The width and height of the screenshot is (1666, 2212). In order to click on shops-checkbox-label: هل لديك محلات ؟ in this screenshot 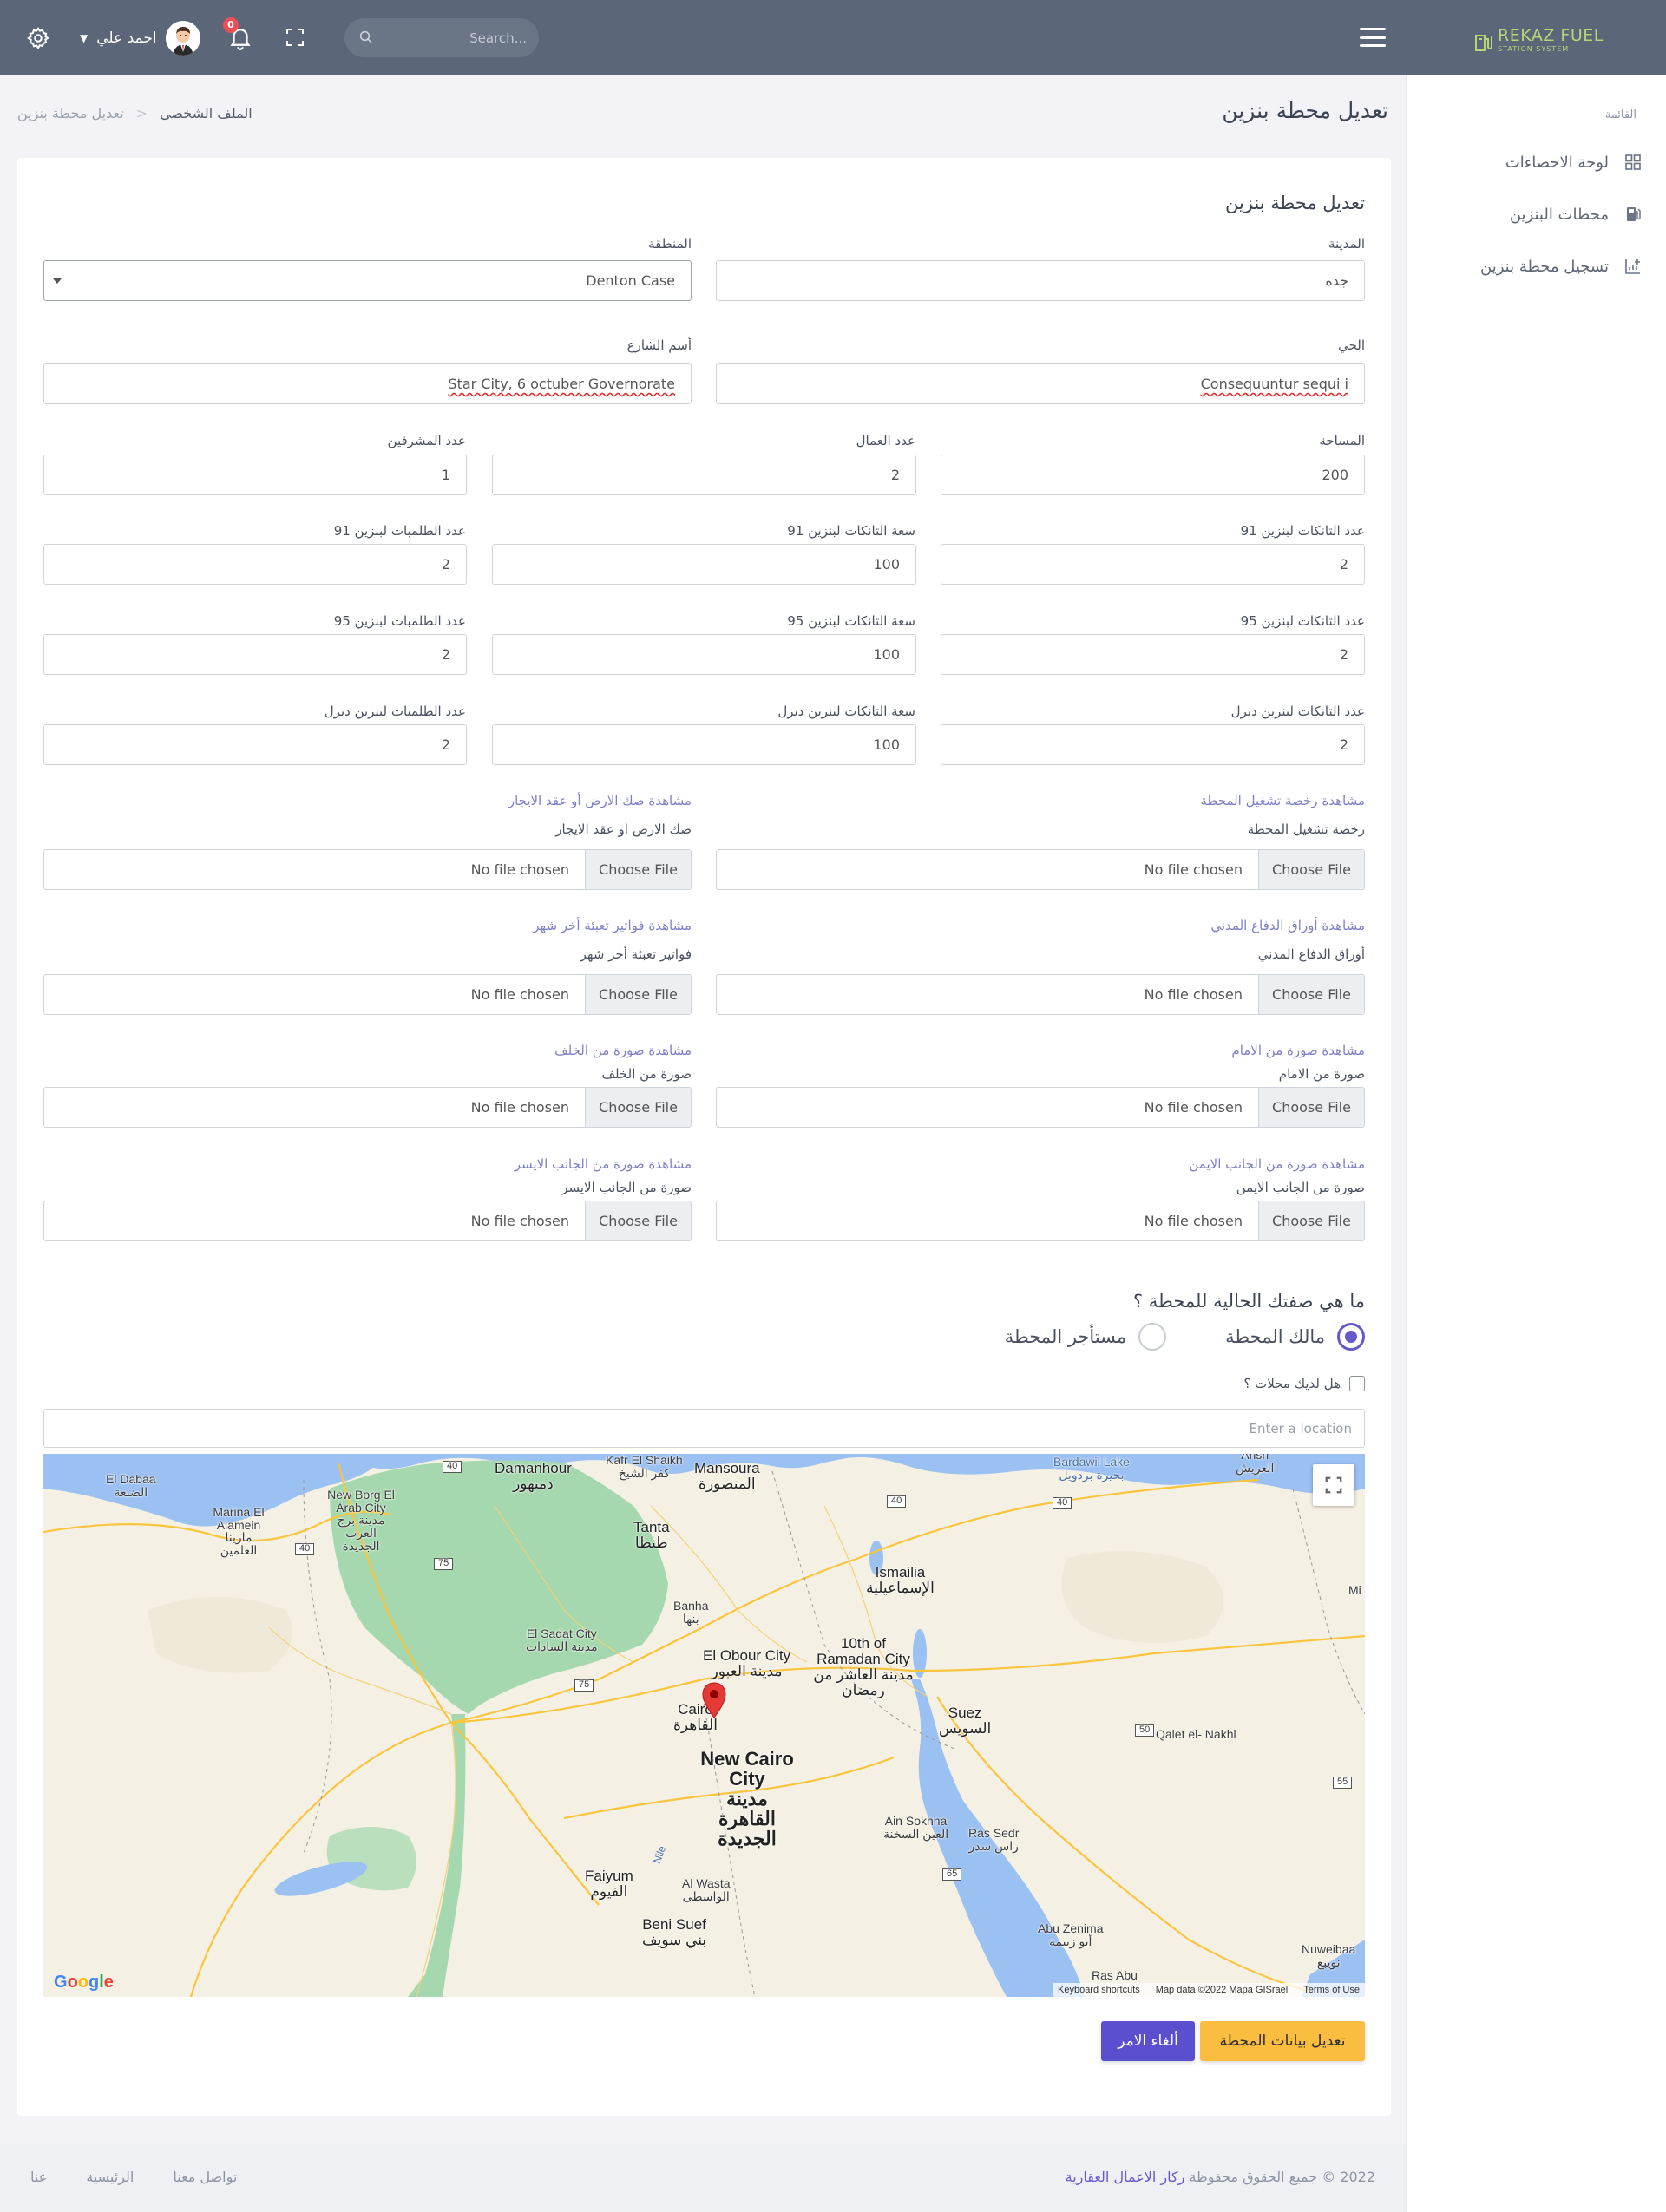, I will do `click(1292, 1384)`.